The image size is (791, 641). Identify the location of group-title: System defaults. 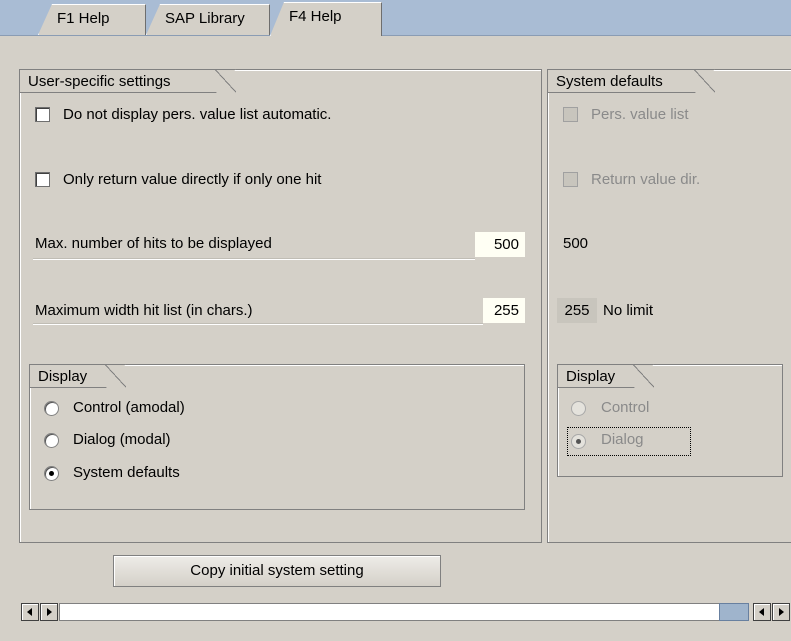
(631, 81).